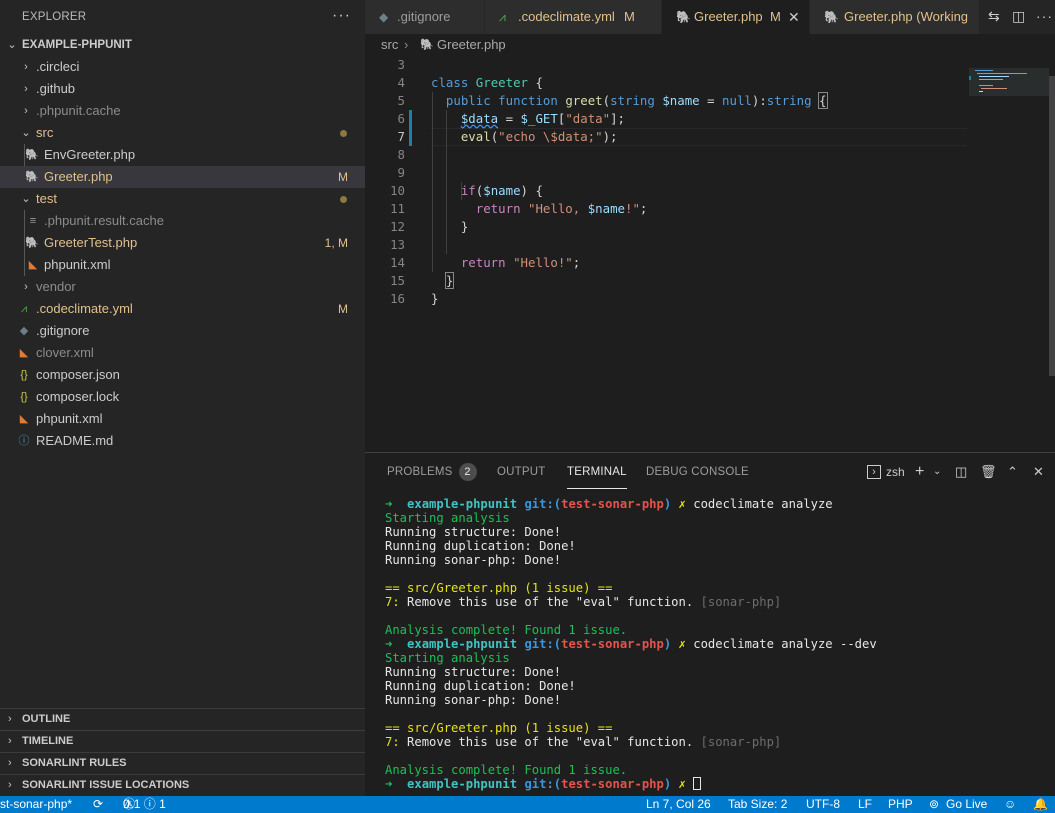 This screenshot has width=1055, height=813. I want to click on tree-item-label: .phpunit.cache, so click(78, 110).